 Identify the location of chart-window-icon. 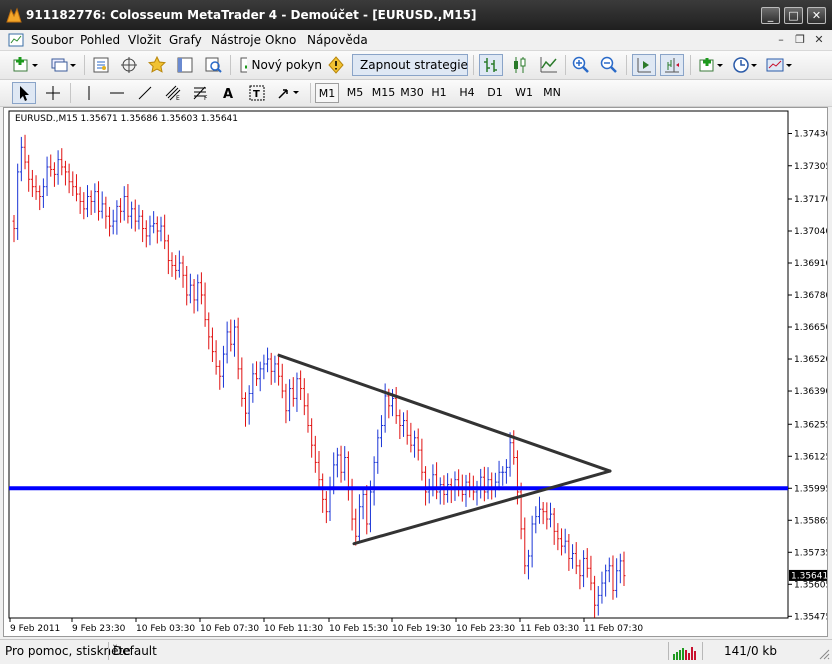
(16, 40).